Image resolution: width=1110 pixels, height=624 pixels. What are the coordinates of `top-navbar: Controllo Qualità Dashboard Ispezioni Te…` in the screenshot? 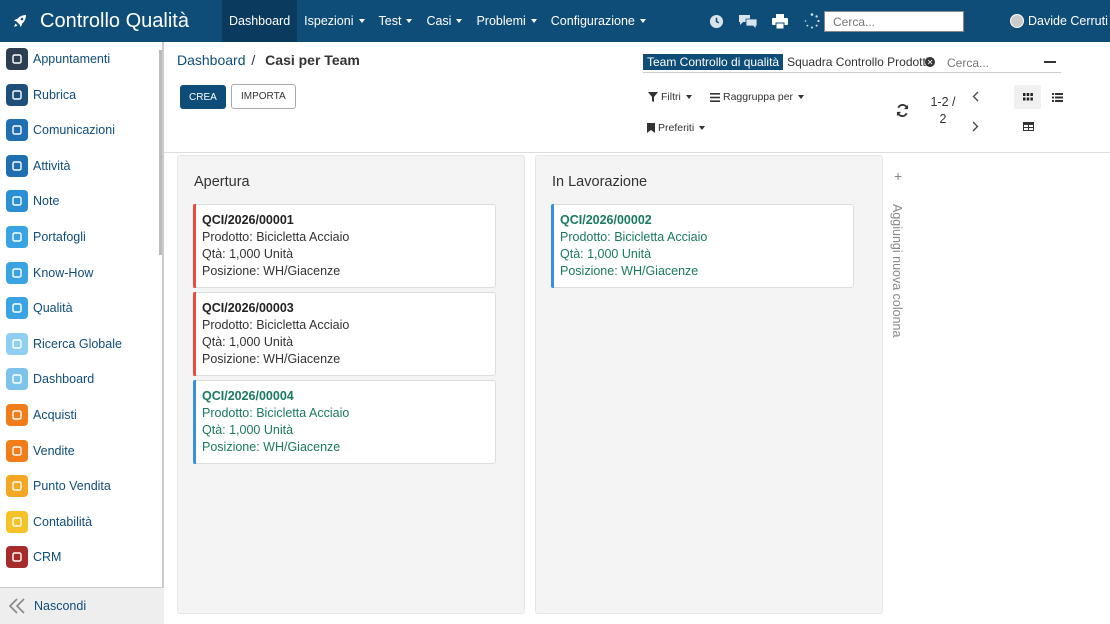 It's located at (555, 21).